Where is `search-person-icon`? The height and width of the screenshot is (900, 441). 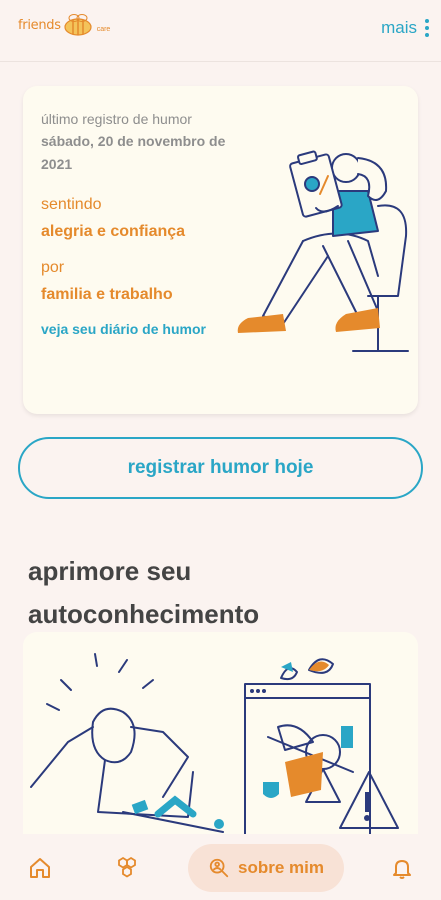
search-person-icon is located at coordinates (219, 868).